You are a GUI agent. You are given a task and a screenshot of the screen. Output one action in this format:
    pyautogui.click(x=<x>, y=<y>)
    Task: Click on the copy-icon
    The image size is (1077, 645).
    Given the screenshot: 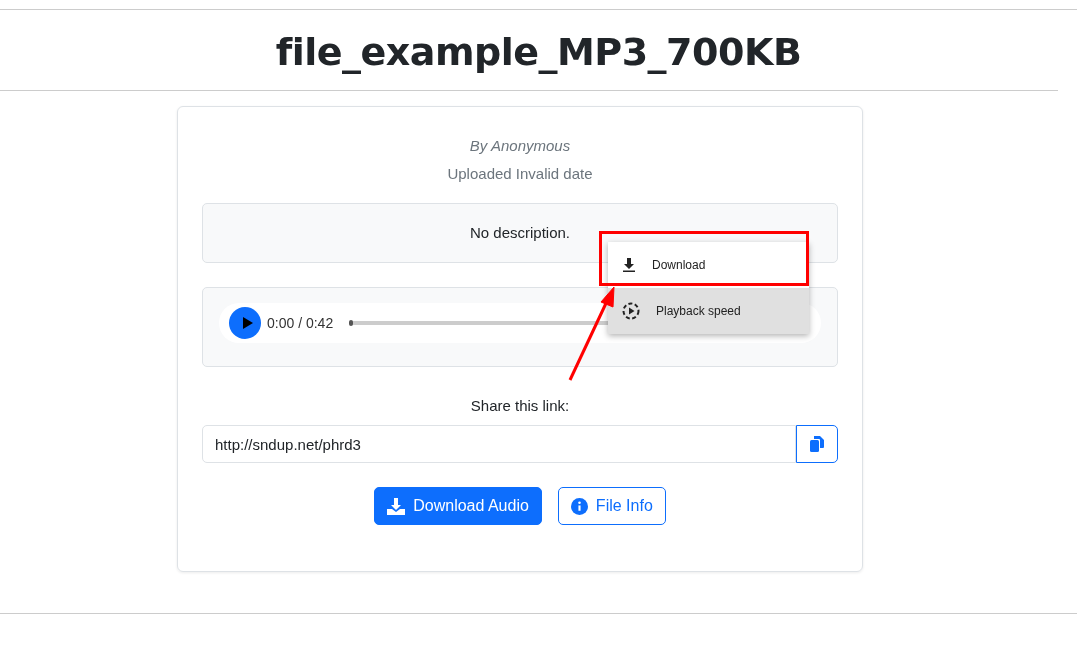 What is the action you would take?
    pyautogui.click(x=817, y=444)
    